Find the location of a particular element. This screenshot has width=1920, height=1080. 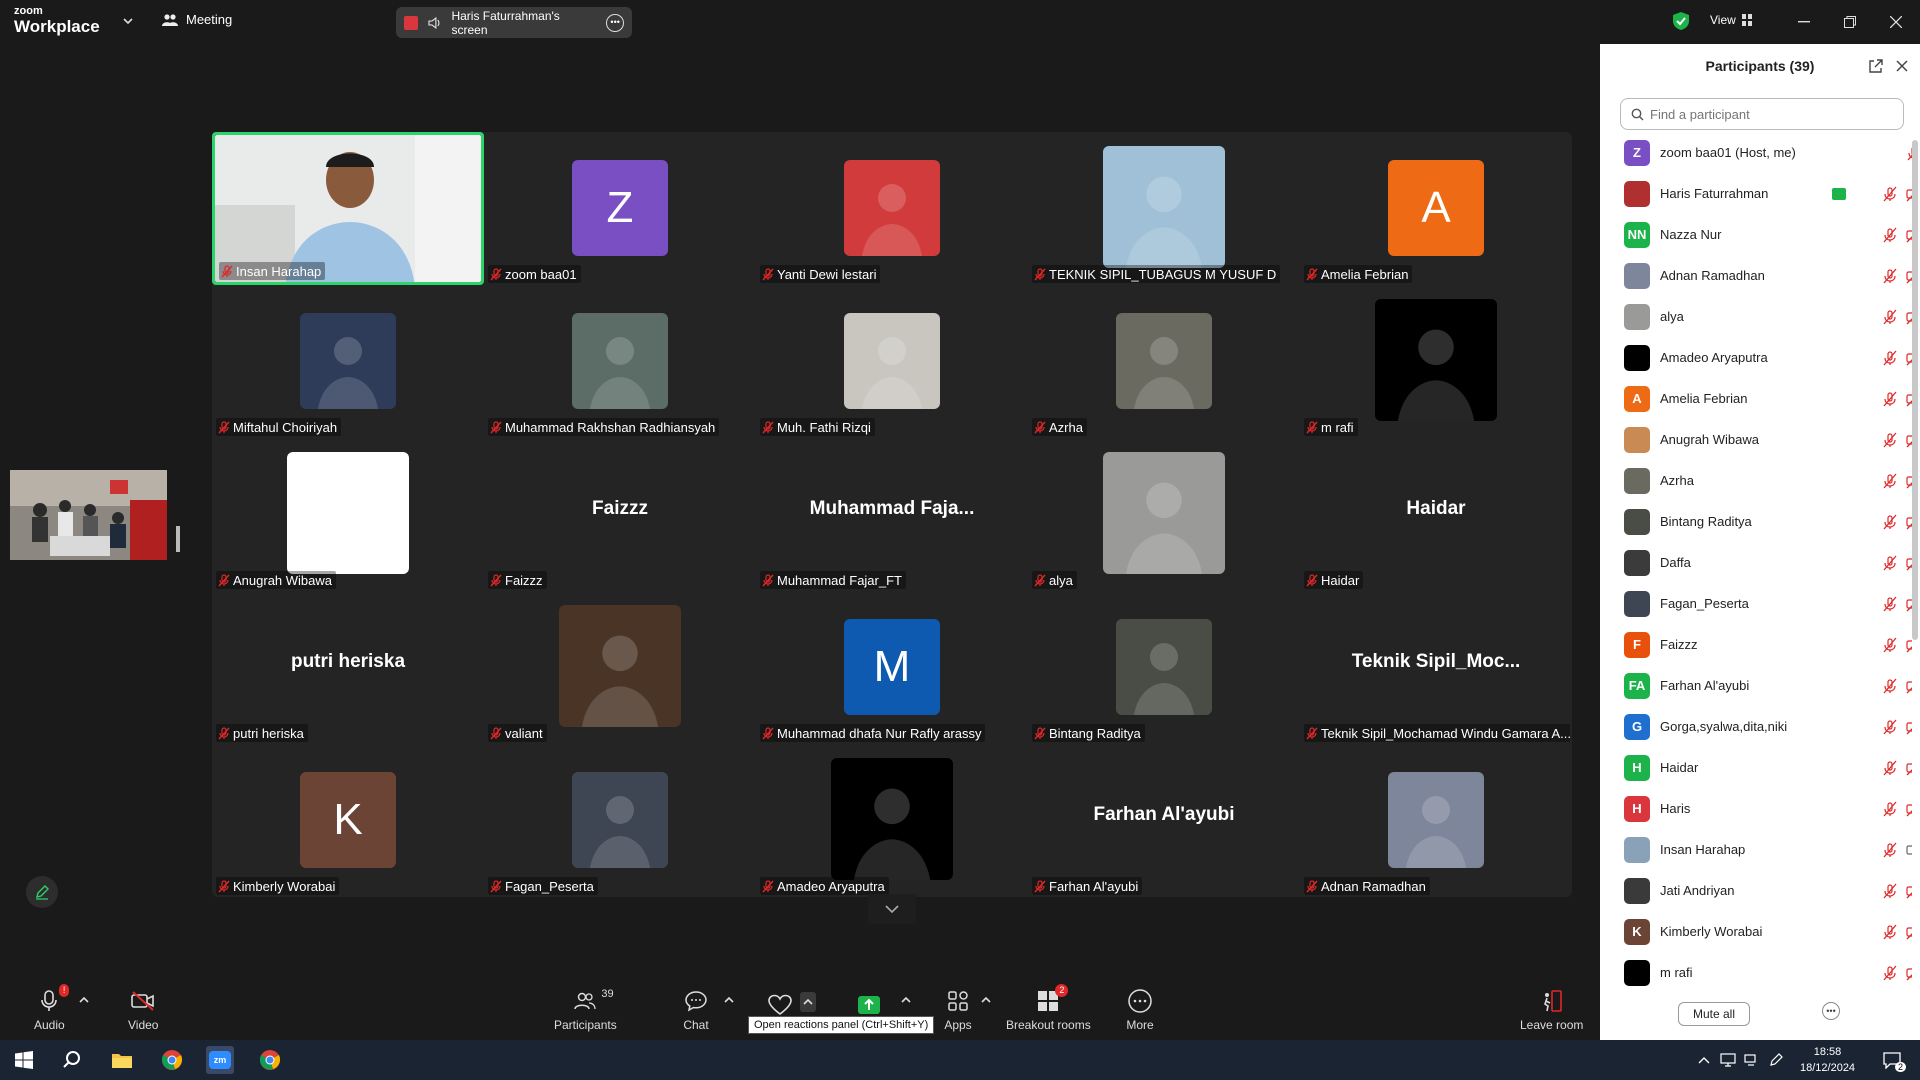

participant-list-item: F Faizzz is located at coordinates (1756, 644).